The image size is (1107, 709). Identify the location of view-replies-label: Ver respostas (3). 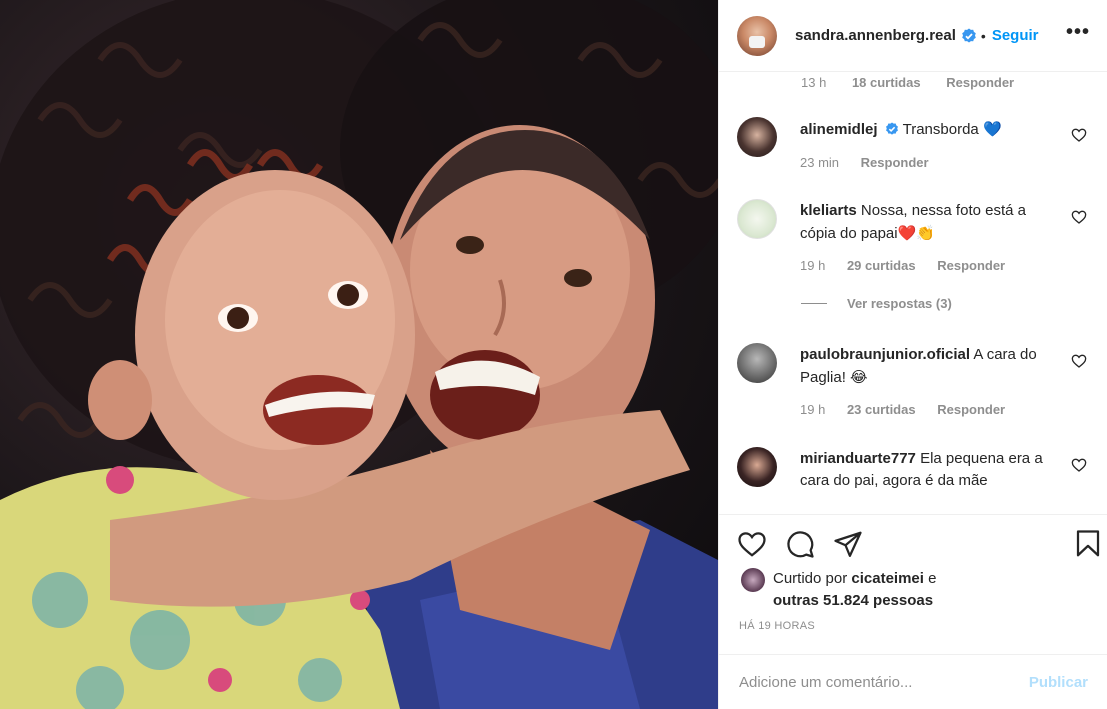
(899, 303).